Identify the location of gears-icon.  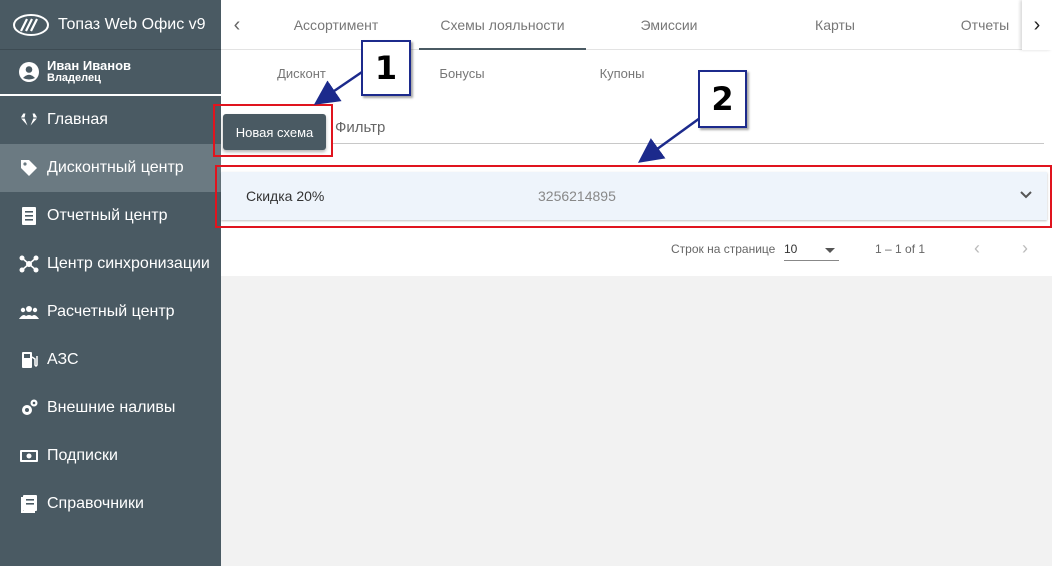
(29, 408).